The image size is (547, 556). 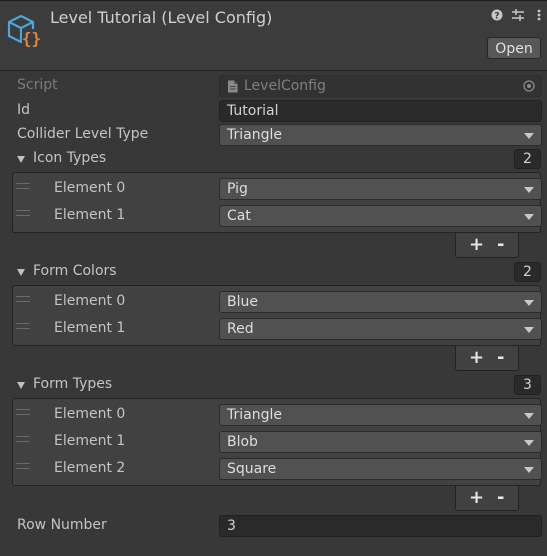 What do you see at coordinates (24, 110) in the screenshot?
I see `id-label: Id` at bounding box center [24, 110].